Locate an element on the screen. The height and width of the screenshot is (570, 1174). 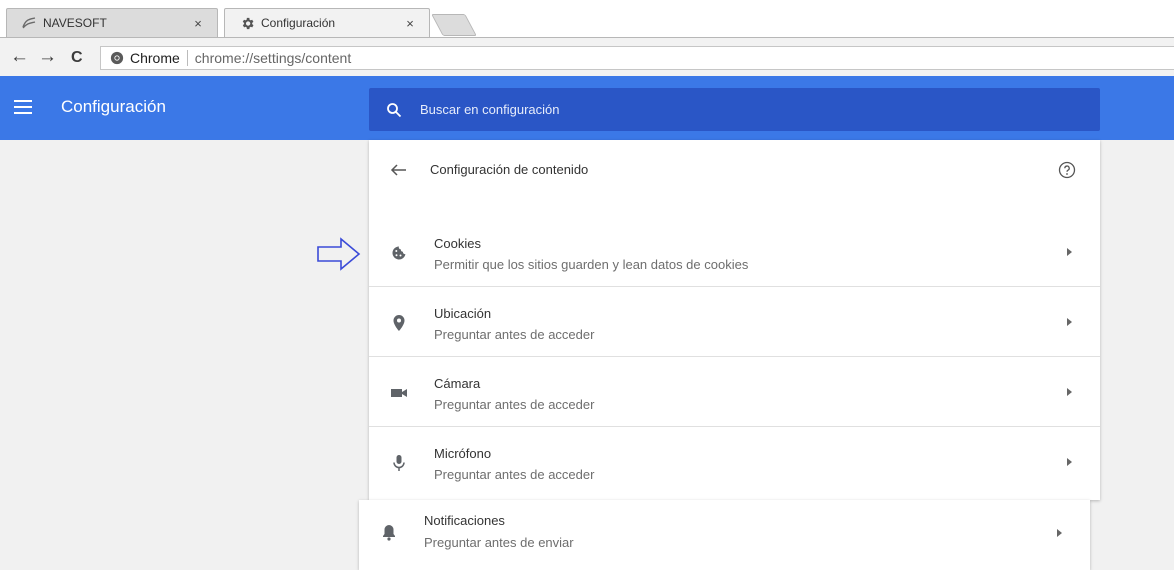
tab-strip: NAVESOFT × Configuración × is located at coordinates (587, 19).